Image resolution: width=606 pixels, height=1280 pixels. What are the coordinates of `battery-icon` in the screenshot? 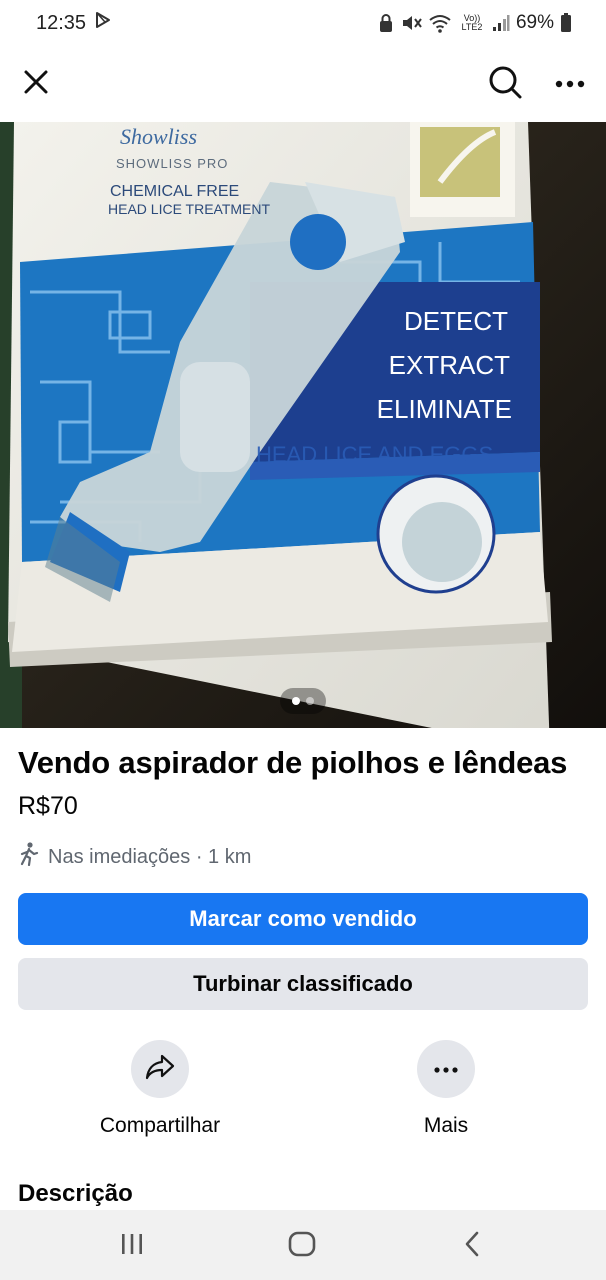 It's located at (566, 23).